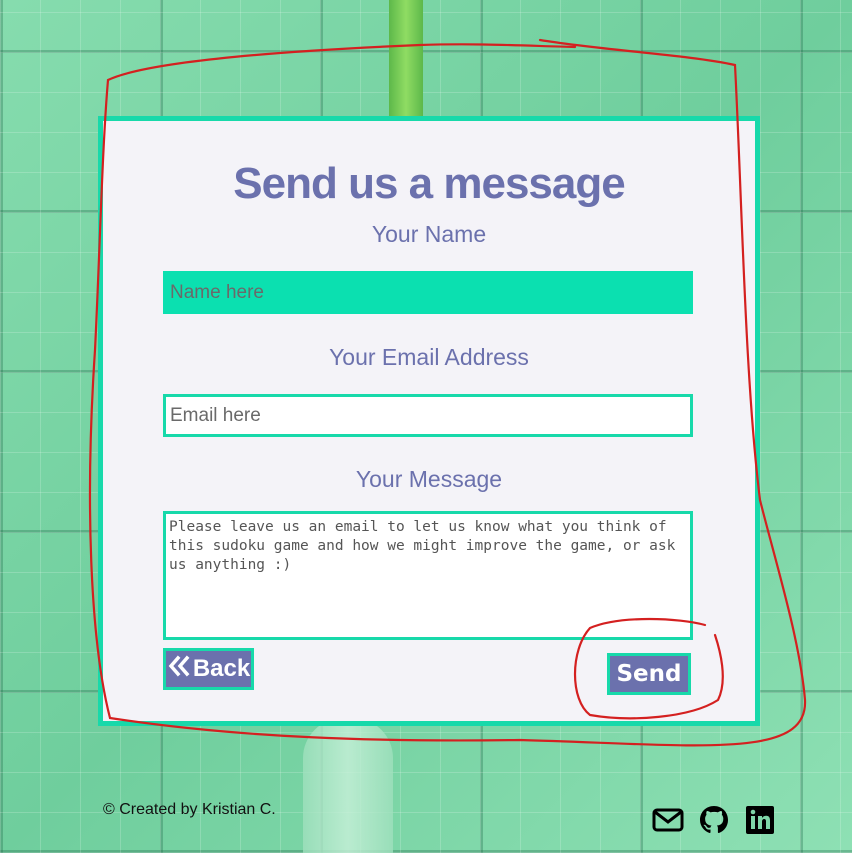 The image size is (852, 853). What do you see at coordinates (406, 60) in the screenshot?
I see `background-pencil` at bounding box center [406, 60].